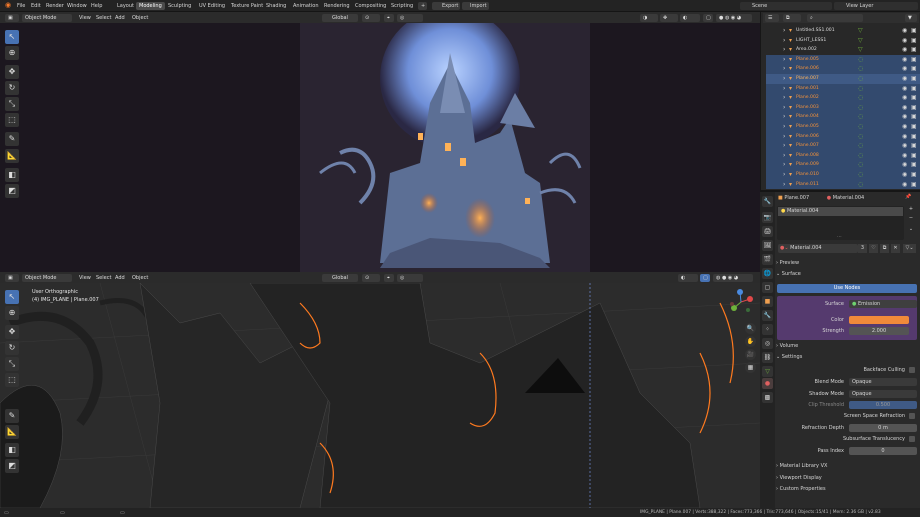  What do you see at coordinates (85, 18) in the screenshot?
I see `menu-view: View` at bounding box center [85, 18].